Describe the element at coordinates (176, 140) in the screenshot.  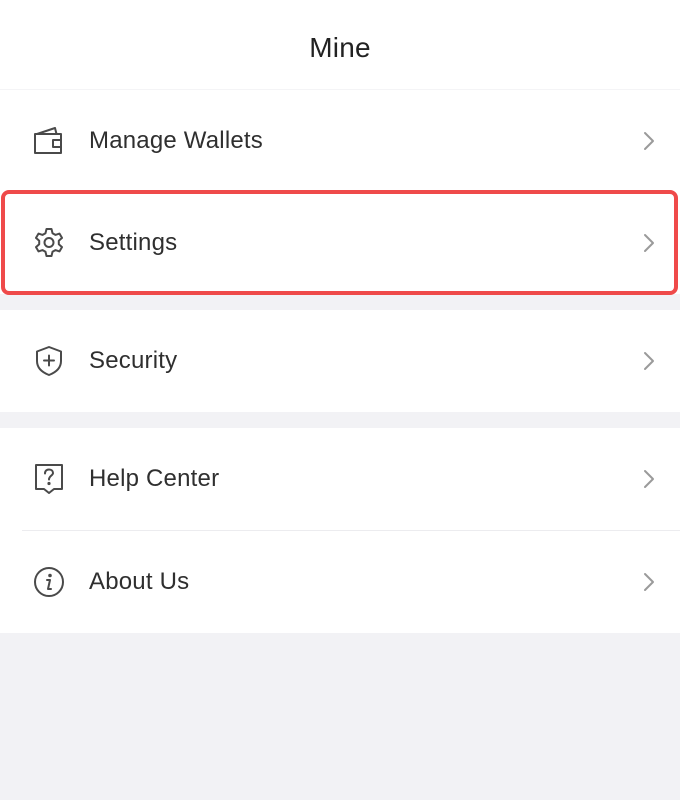
I see `menu-item-label: Manage Wallets` at that location.